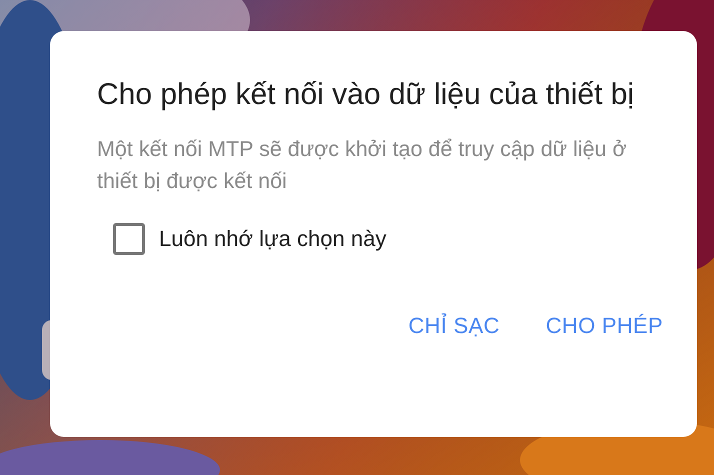  Describe the element at coordinates (129, 239) in the screenshot. I see `checkbox` at that location.